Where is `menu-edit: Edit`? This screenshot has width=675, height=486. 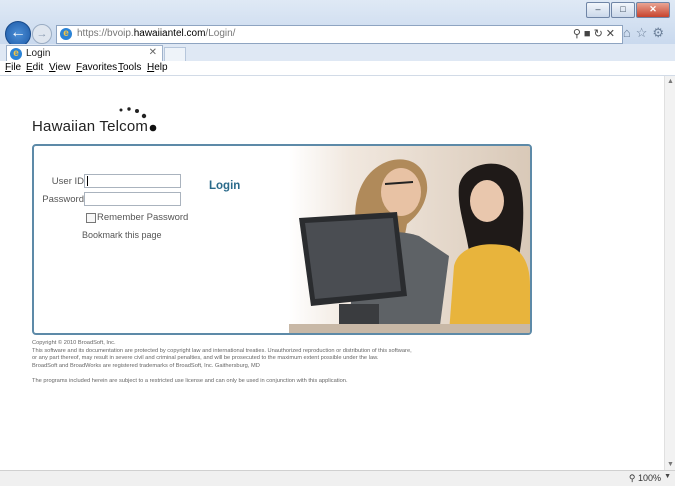
menu-edit: Edit is located at coordinates (34, 67).